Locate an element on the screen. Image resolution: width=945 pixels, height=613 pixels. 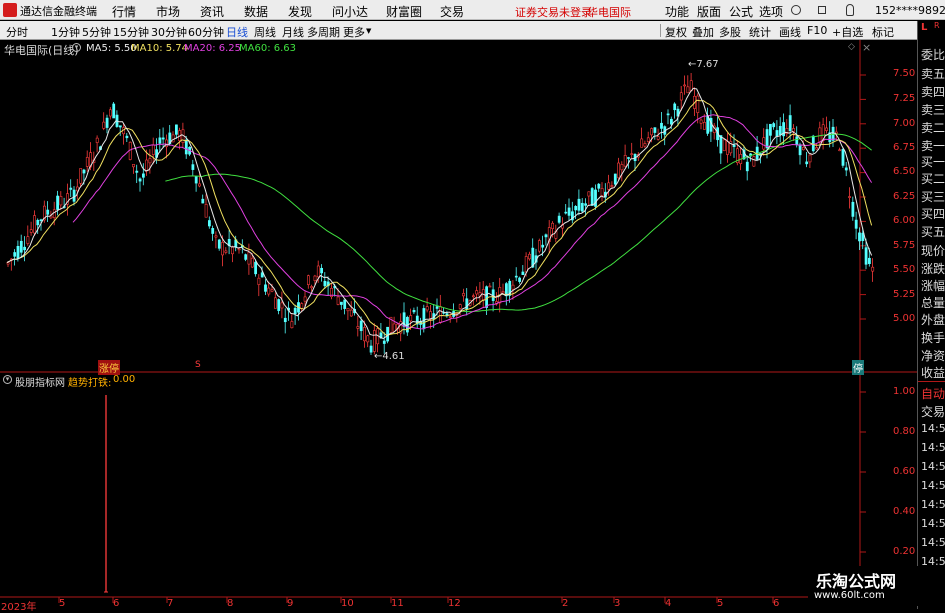
trade-time: 14:56 is located at coordinates (933, 542).